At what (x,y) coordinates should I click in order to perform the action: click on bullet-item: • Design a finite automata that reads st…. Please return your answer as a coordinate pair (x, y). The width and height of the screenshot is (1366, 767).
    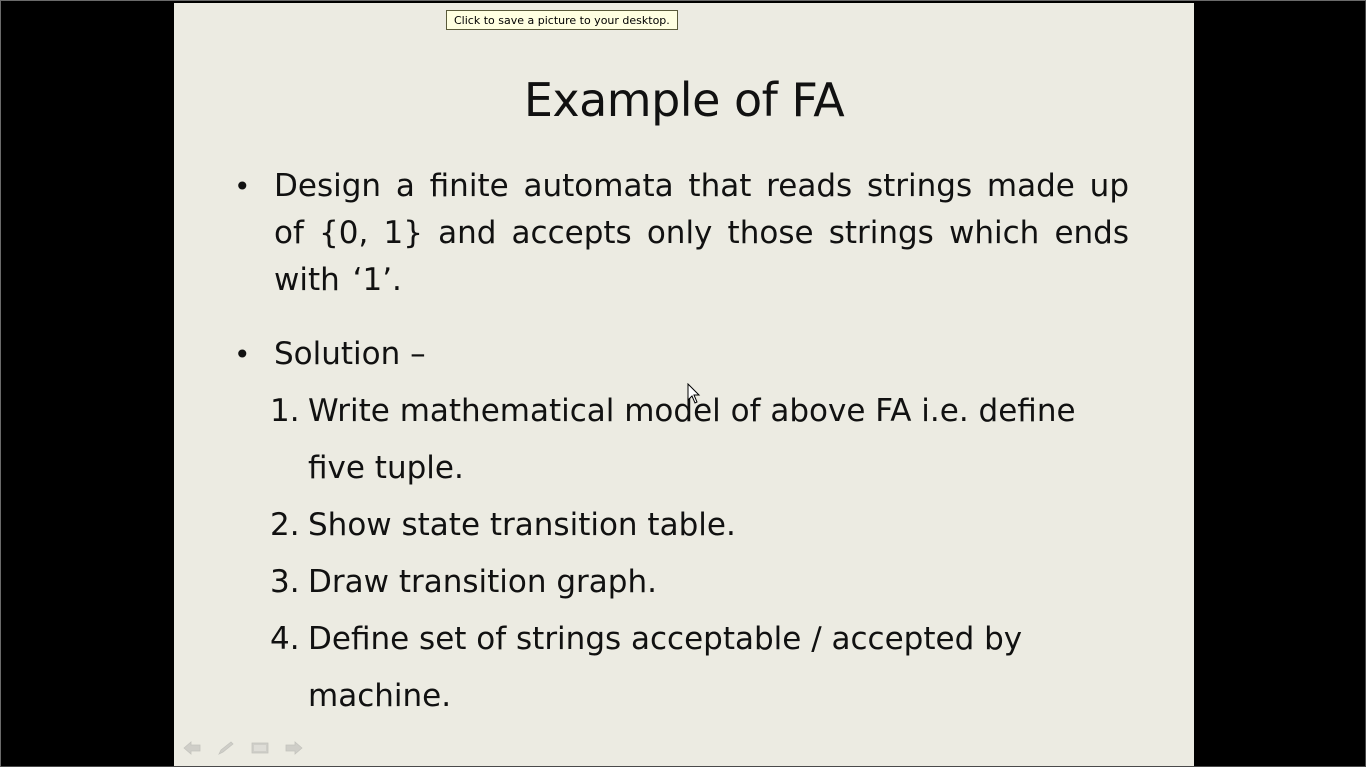
    Looking at the image, I should click on (684, 238).